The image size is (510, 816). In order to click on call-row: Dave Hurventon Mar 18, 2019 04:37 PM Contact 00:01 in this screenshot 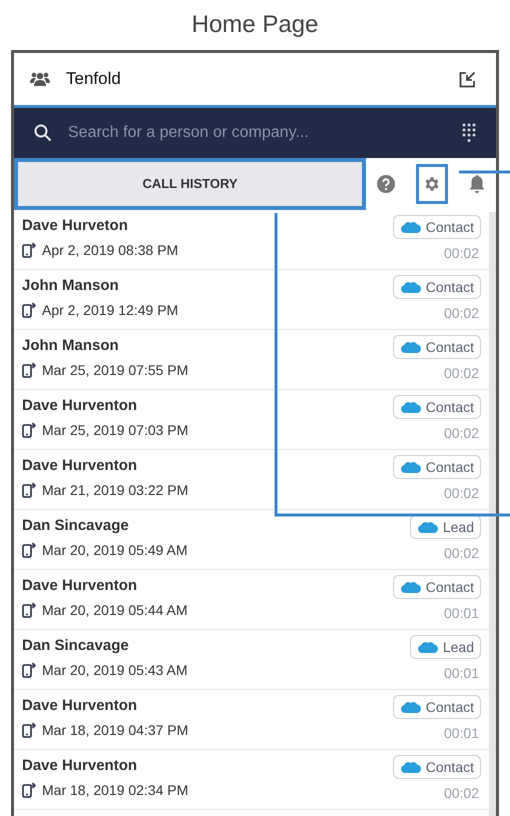, I will do `click(251, 720)`.